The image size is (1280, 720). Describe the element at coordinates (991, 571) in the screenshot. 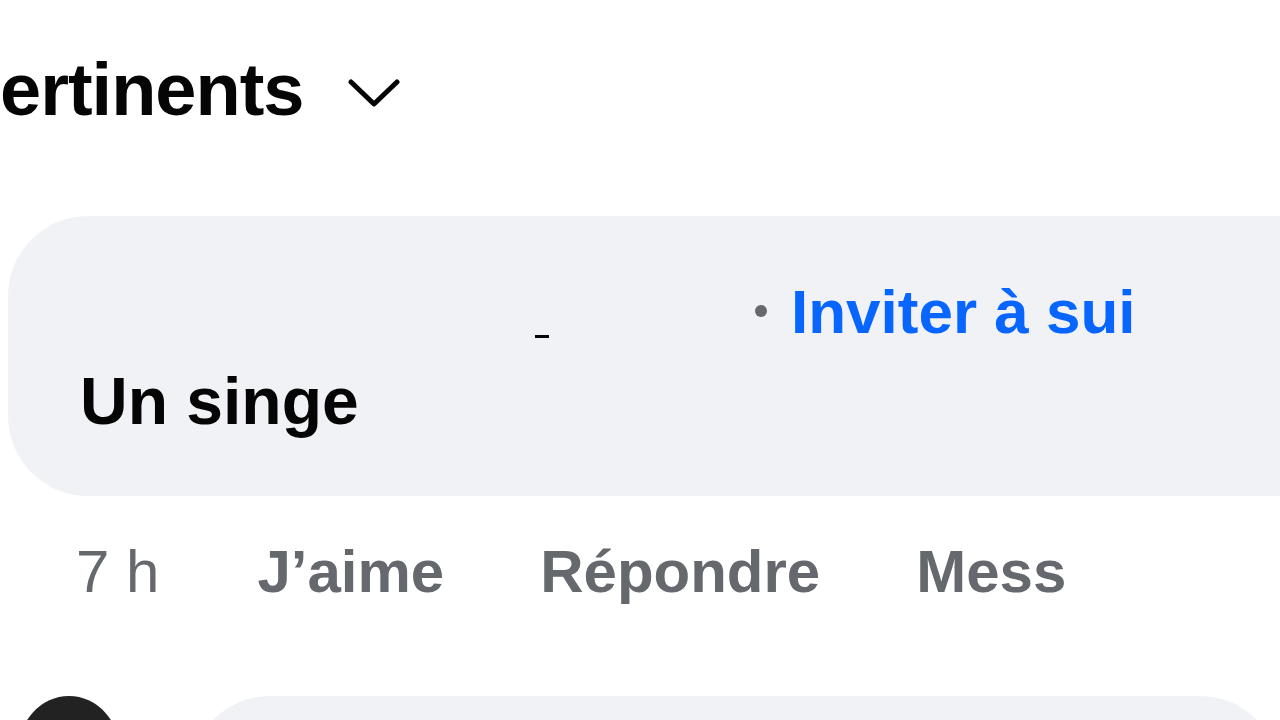

I see `comment-action-link: Mess` at that location.